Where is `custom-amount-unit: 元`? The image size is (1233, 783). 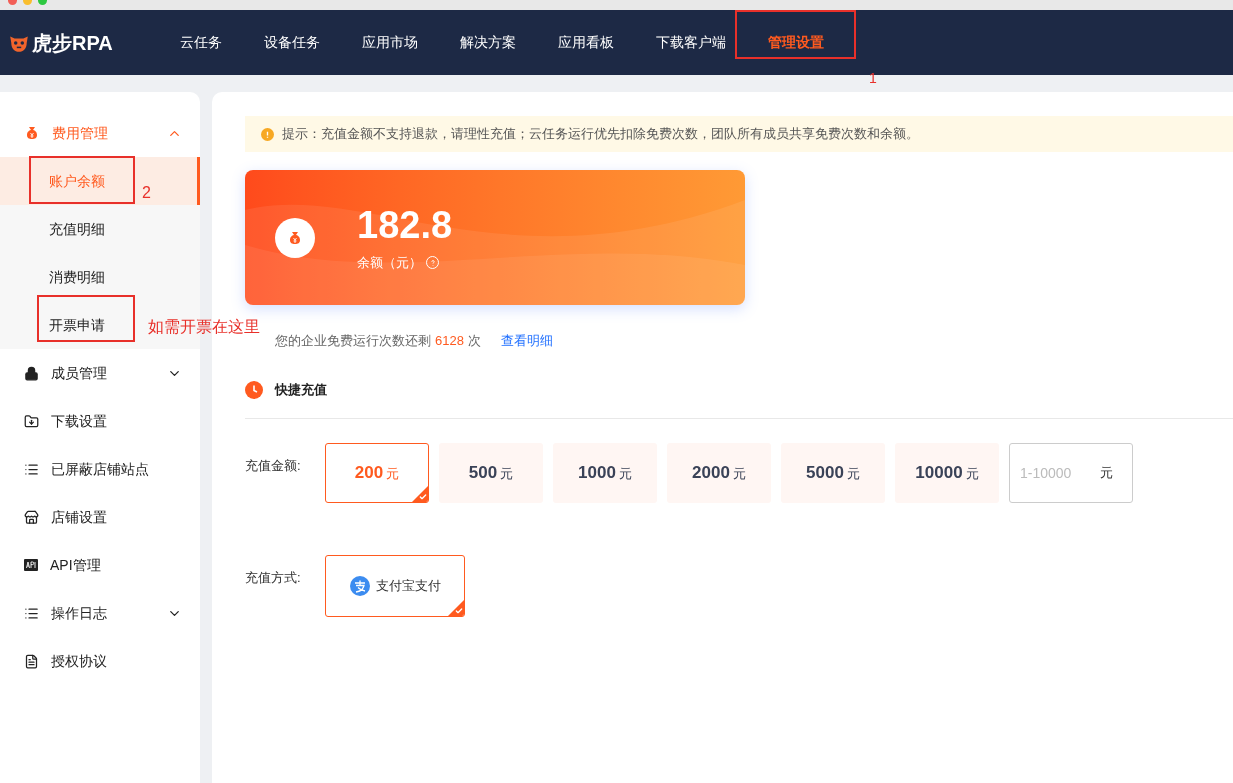 custom-amount-unit: 元 is located at coordinates (1106, 472).